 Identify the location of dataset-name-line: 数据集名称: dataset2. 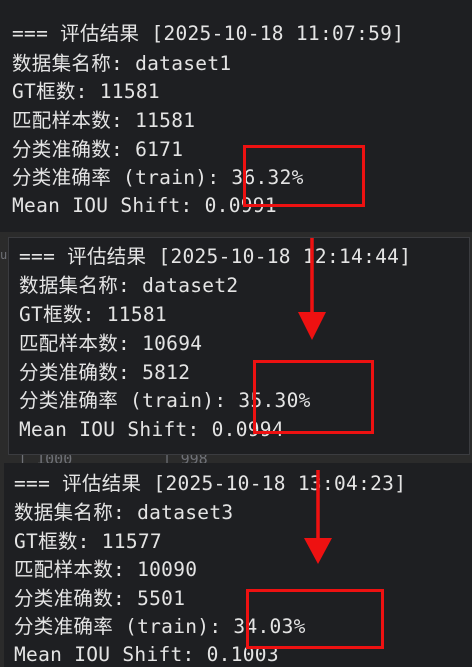
(129, 285).